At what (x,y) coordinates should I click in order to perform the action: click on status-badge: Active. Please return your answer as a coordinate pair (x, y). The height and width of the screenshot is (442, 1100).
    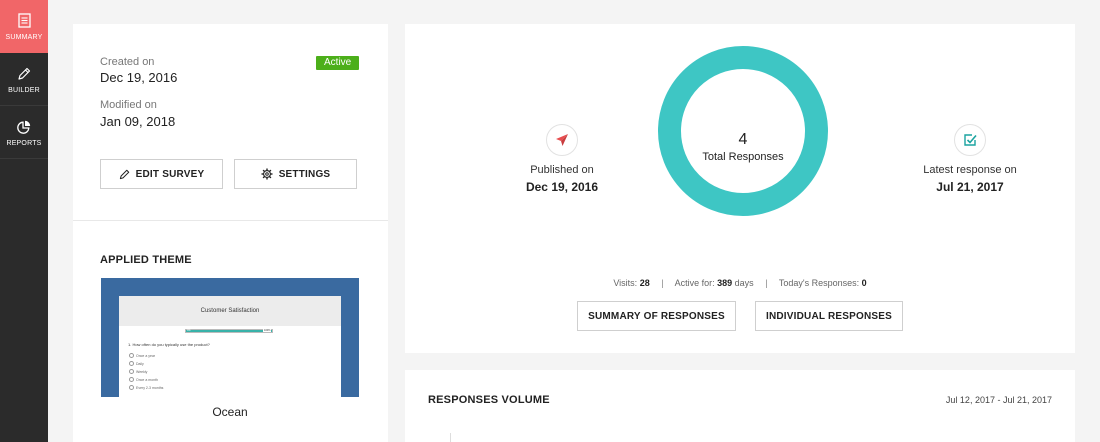
    Looking at the image, I should click on (338, 63).